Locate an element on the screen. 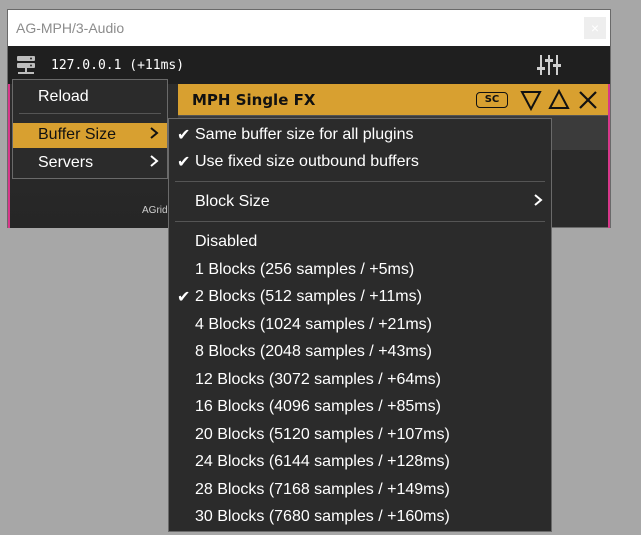  menu-item-label: 20 Blocks (5120 samples / +107ms) is located at coordinates (322, 434).